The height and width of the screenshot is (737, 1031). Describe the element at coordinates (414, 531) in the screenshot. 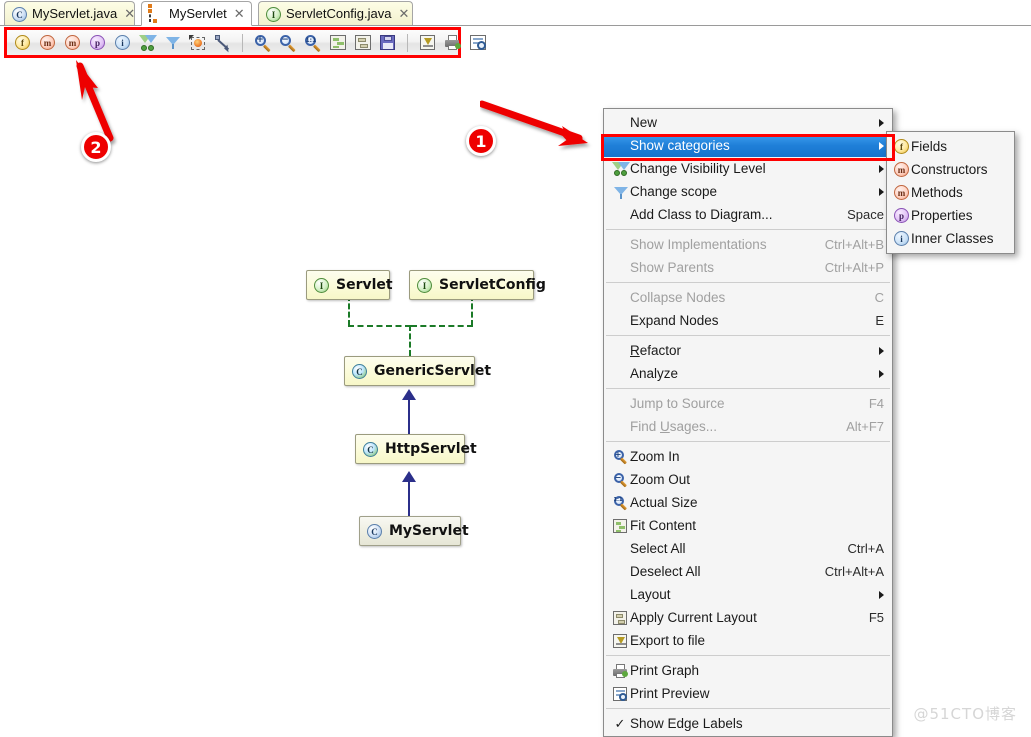

I see `diagram-node-myservlet: C MyServlet` at that location.